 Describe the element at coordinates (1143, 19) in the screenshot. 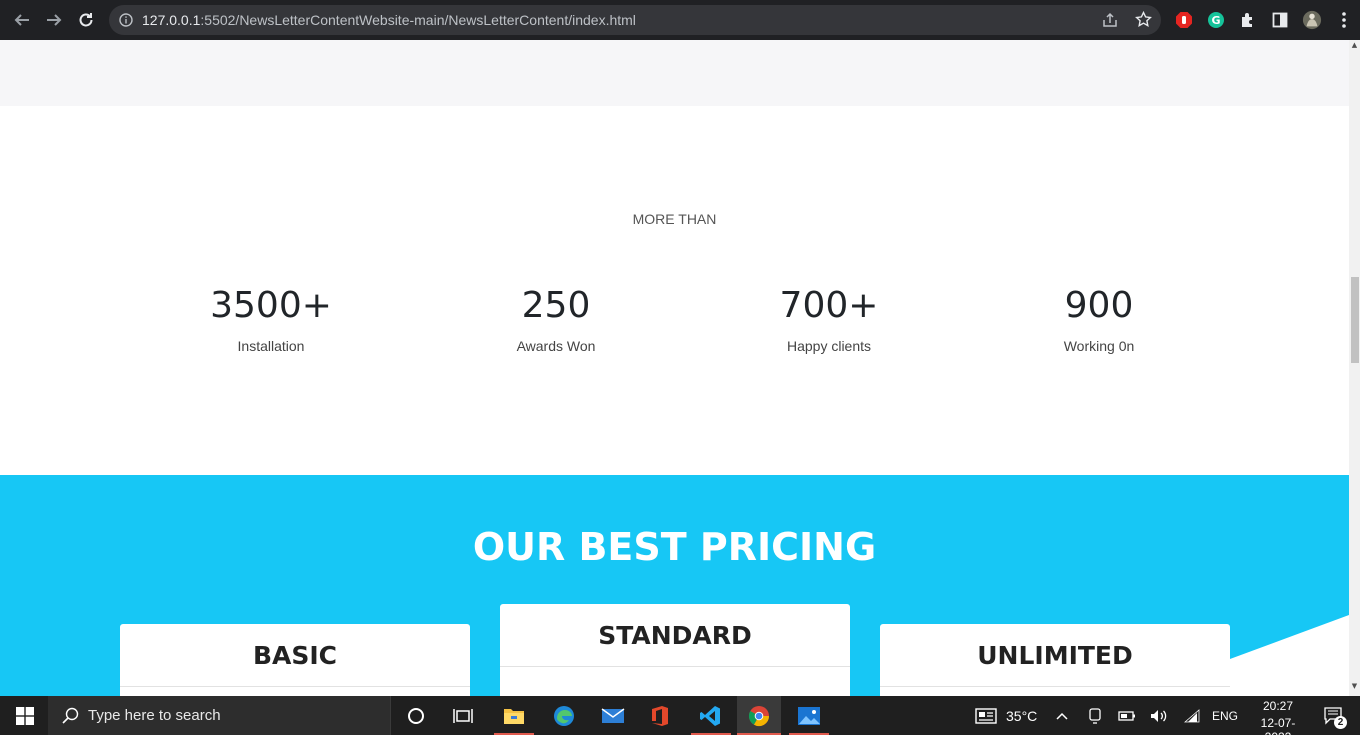

I see `bookmark-star-icon` at that location.